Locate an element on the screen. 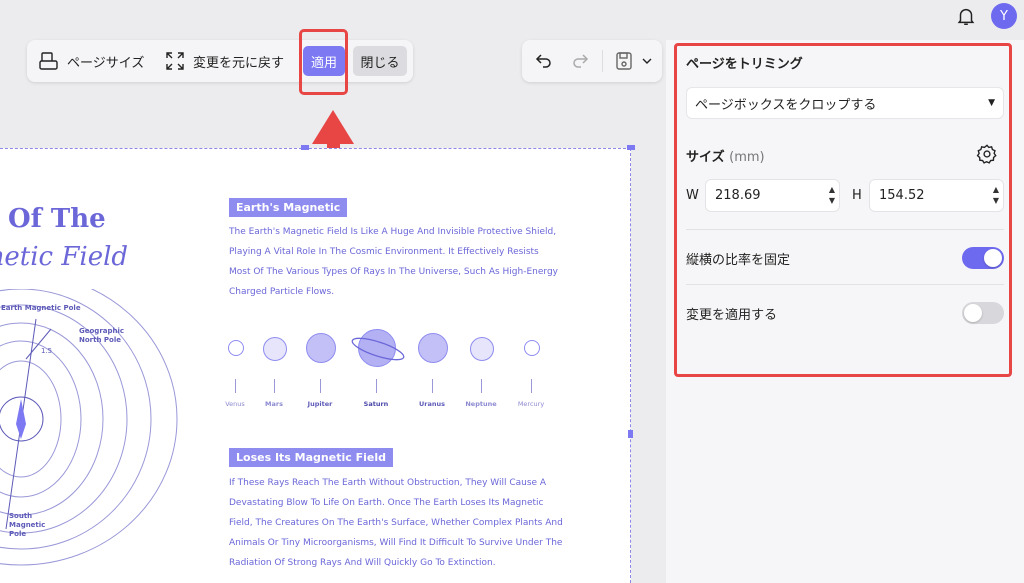 This screenshot has width=1024, height=583. revert-button: 変更を元に戻す is located at coordinates (224, 61).